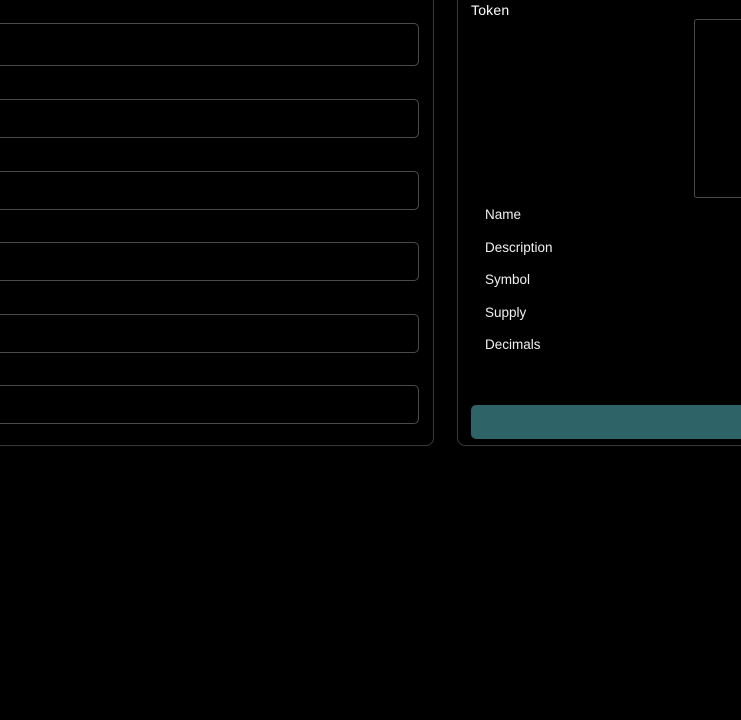 Image resolution: width=741 pixels, height=720 pixels. What do you see at coordinates (506, 312) in the screenshot?
I see `token-detail-supply: Supply` at bounding box center [506, 312].